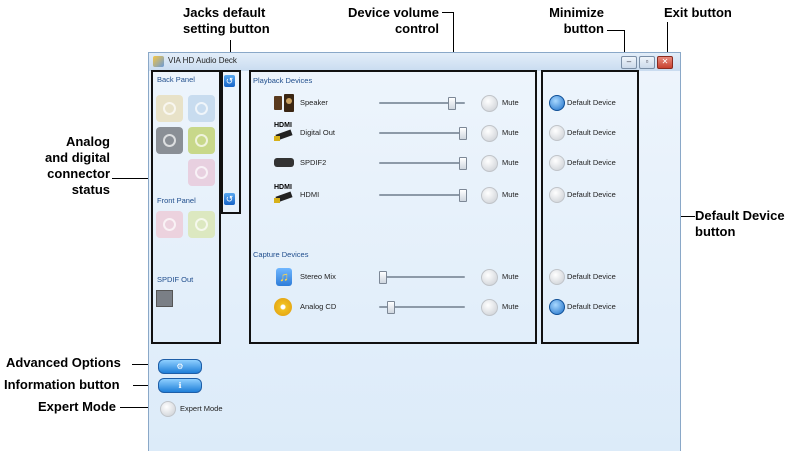 Image resolution: width=798 pixels, height=451 pixels. I want to click on information-button: ℹ, so click(180, 385).